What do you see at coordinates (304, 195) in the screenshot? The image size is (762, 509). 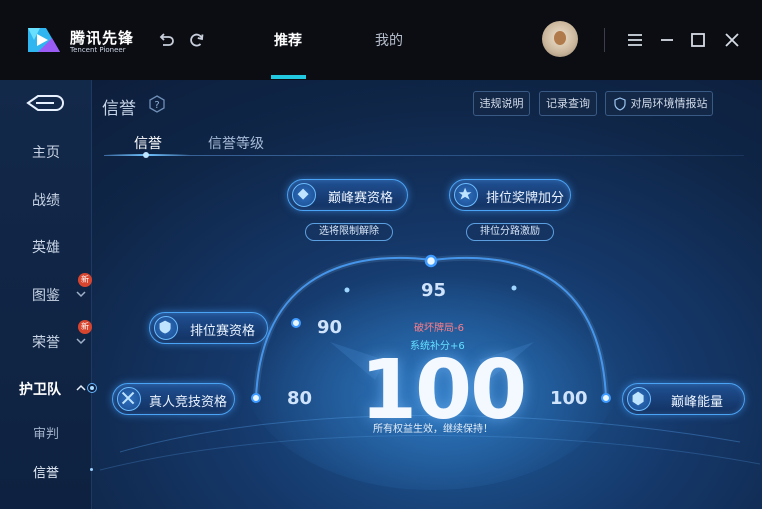 I see `diamond-icon` at bounding box center [304, 195].